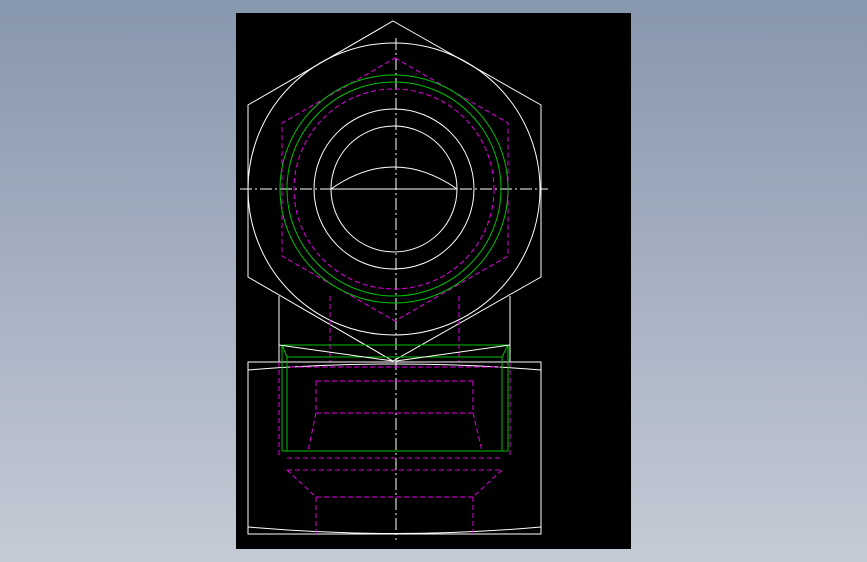  Describe the element at coordinates (336, 353) in the screenshot. I see `chamfer-left-diagonal` at that location.